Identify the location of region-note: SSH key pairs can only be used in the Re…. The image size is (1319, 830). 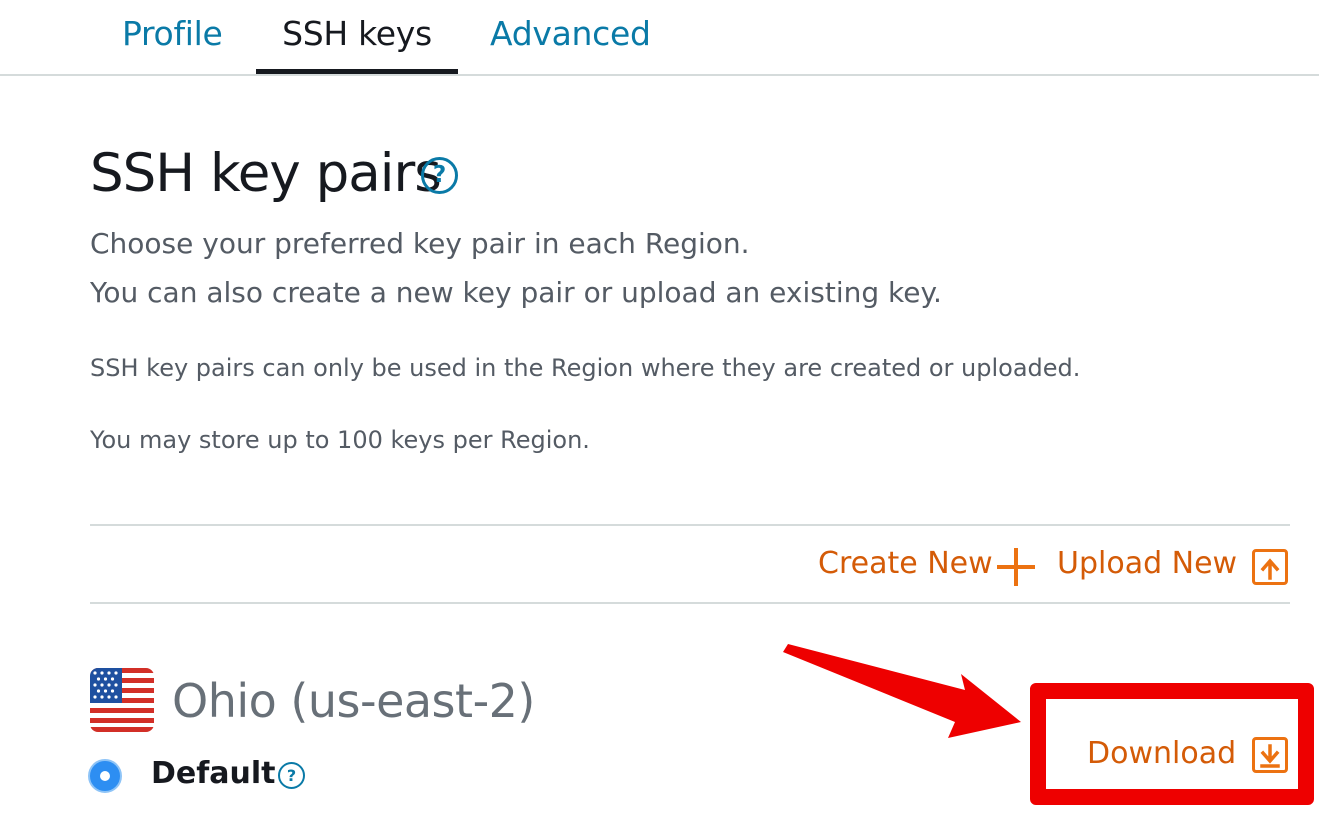
(585, 368).